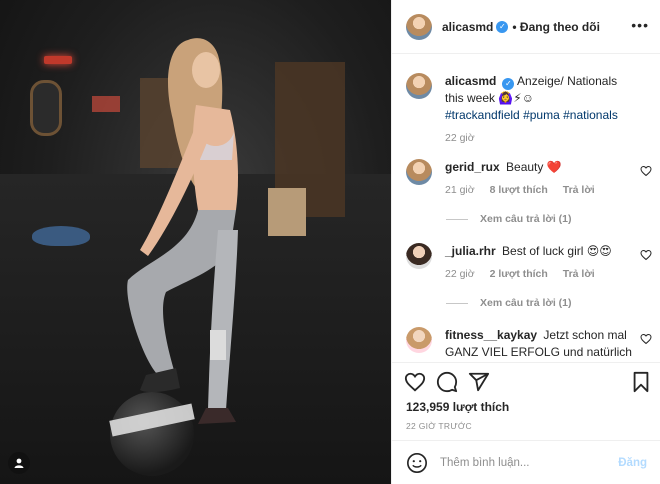 The height and width of the screenshot is (484, 660). Describe the element at coordinates (534, 167) in the screenshot. I see `comment-text: Beauty ❤️` at that location.